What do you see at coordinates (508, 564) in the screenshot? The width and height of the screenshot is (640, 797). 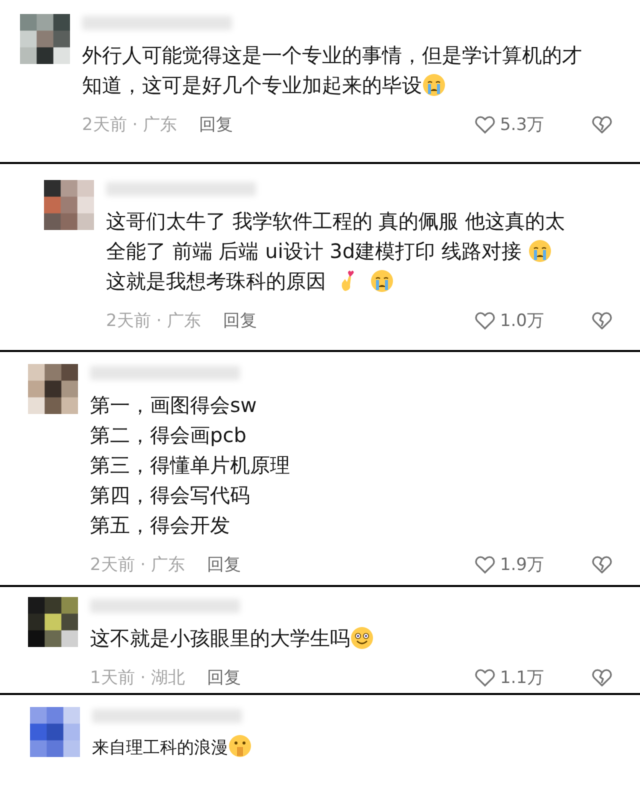 I see `like-button: 1.9万` at bounding box center [508, 564].